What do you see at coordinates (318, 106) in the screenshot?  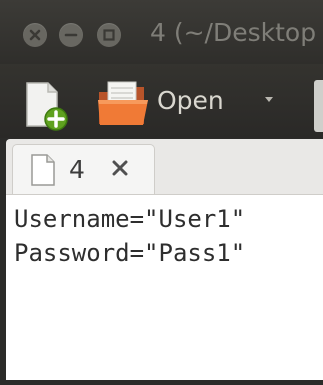 I see `save-icon` at bounding box center [318, 106].